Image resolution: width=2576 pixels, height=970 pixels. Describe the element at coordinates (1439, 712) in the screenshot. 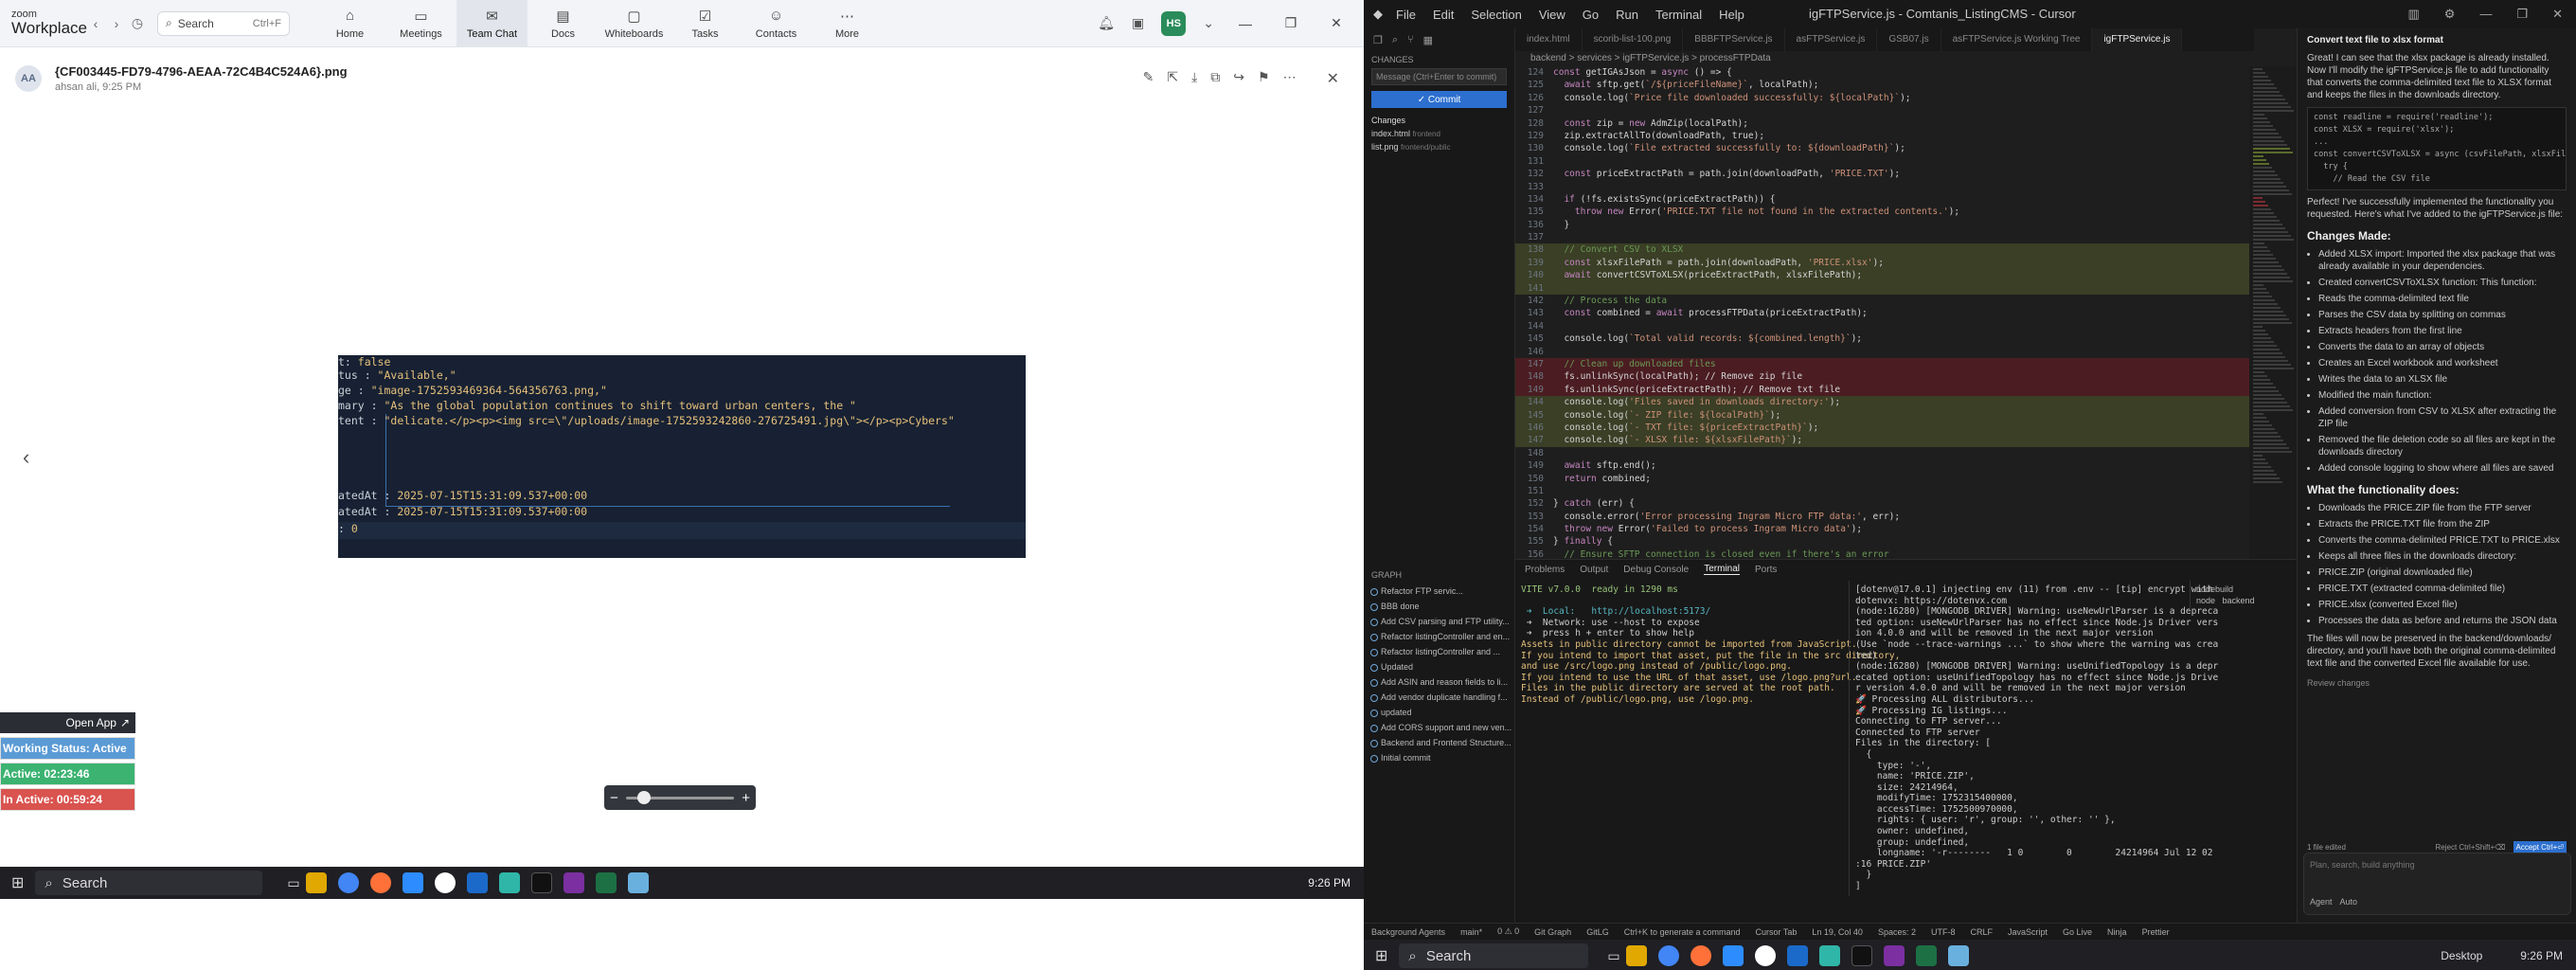

I see `commit-item: updated` at that location.